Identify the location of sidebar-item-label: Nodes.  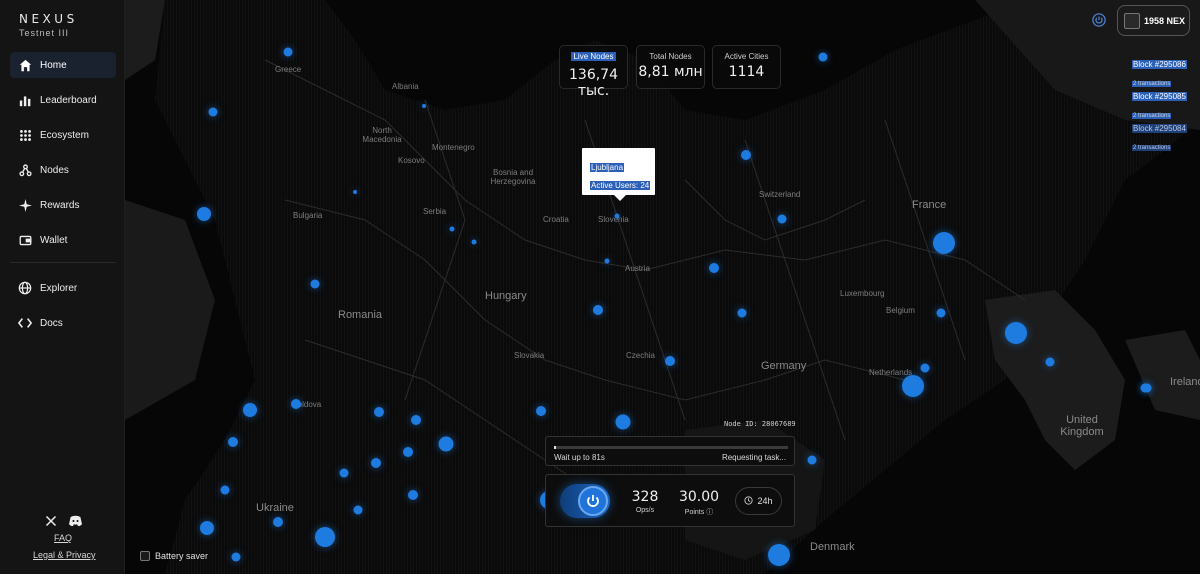
(54, 170).